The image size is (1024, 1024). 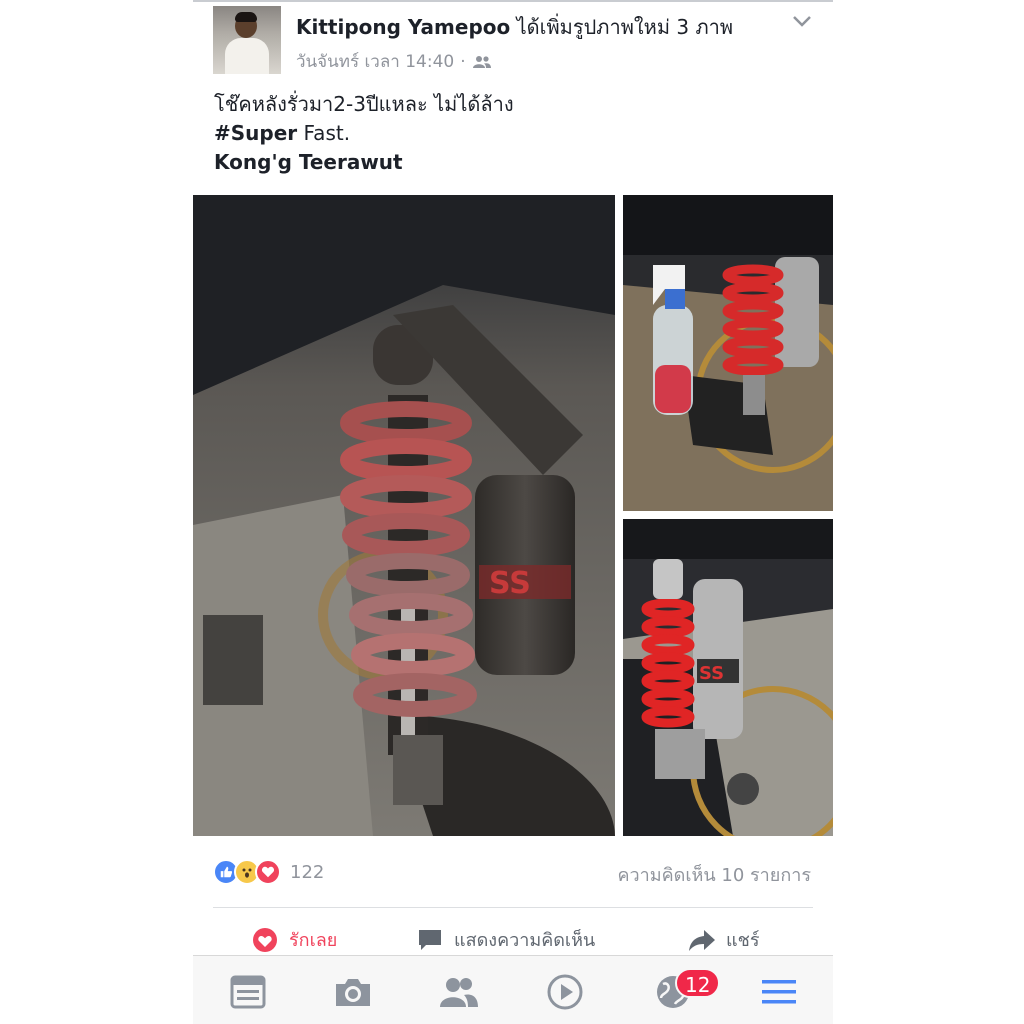 I want to click on shock-absorber-photo, so click(x=728, y=353).